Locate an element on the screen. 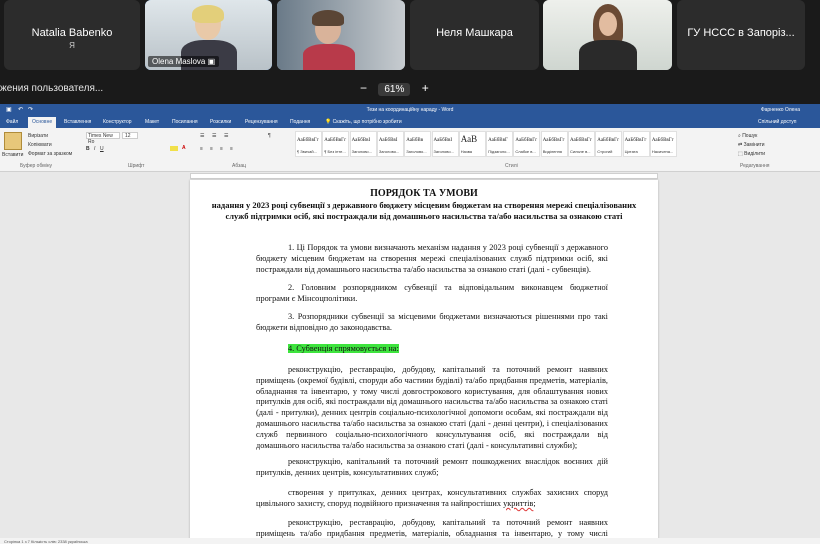 This screenshot has width=820, height=544. select-icon: ⬚ is located at coordinates (740, 154).